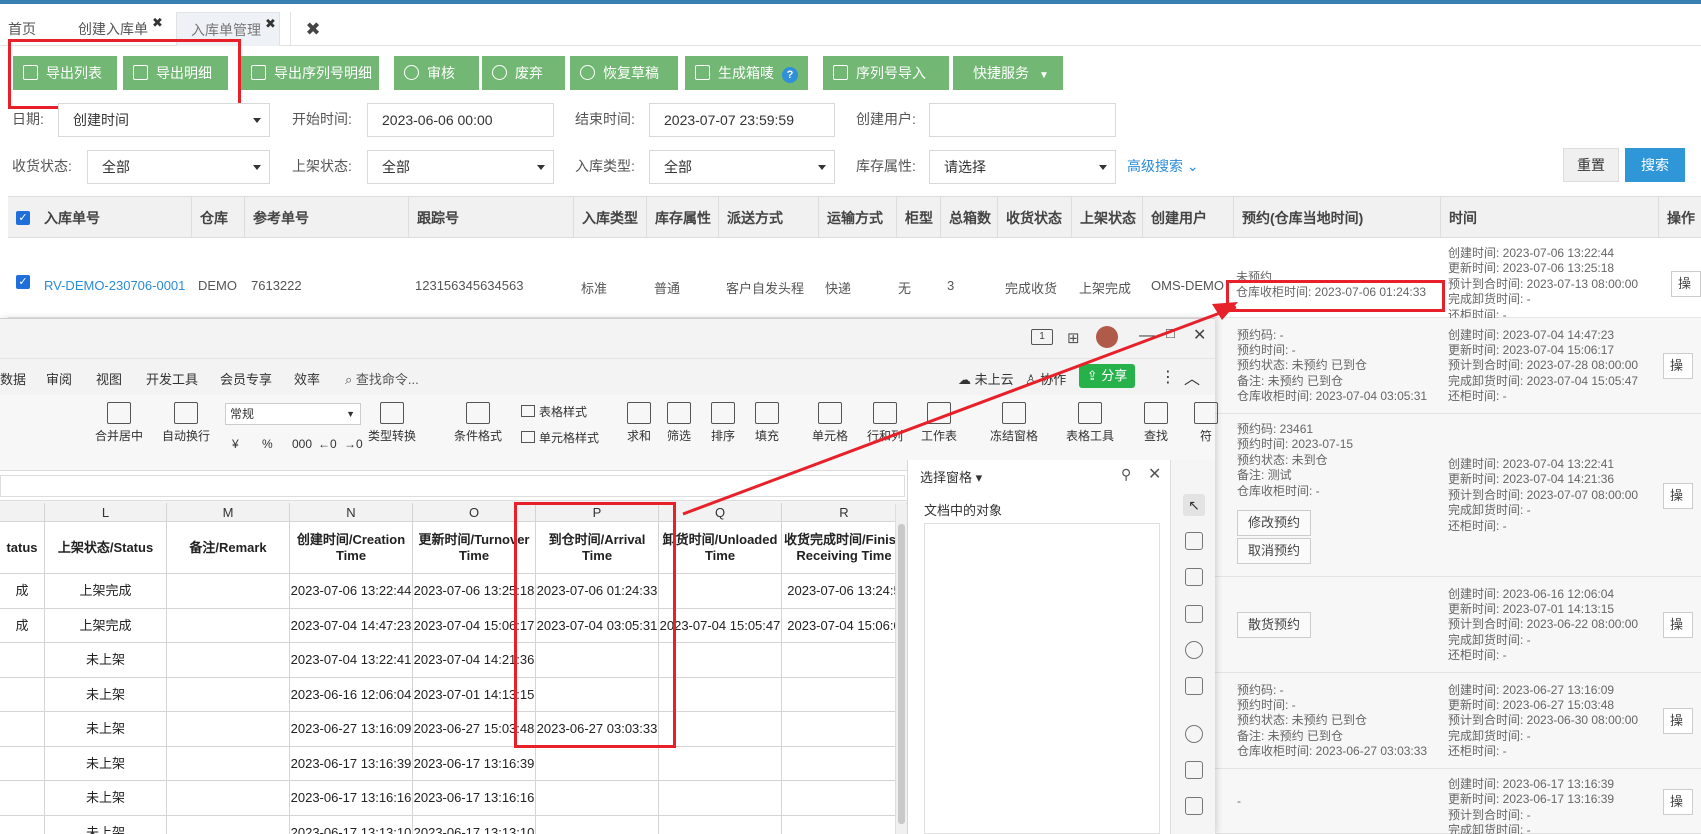  I want to click on arrow-line, so click(959, 410).